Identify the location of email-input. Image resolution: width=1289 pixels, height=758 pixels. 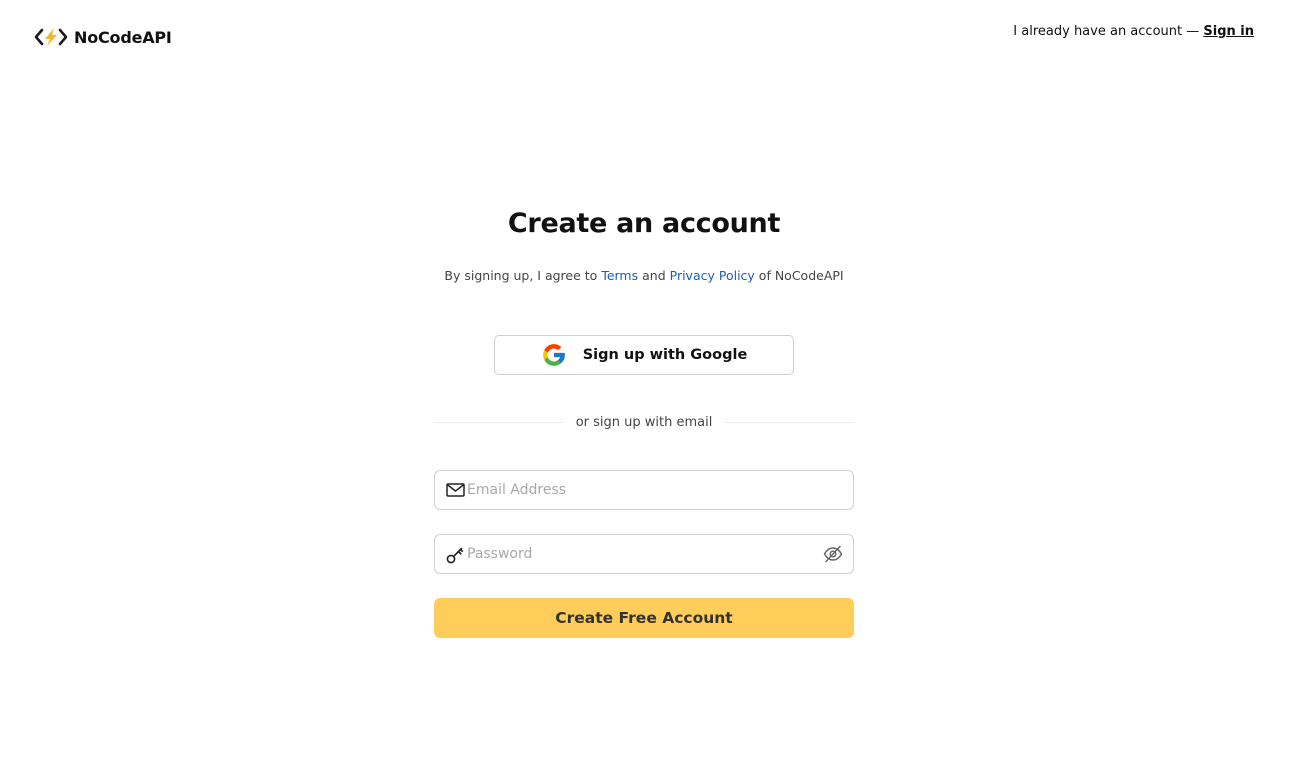
(644, 490).